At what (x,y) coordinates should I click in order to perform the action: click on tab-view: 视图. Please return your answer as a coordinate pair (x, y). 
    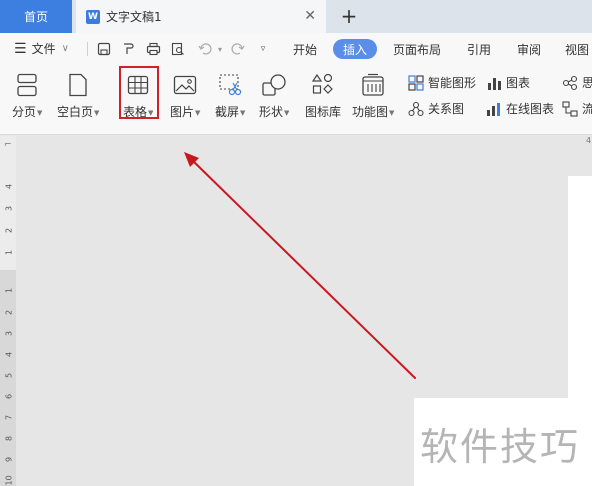
    Looking at the image, I should click on (578, 49).